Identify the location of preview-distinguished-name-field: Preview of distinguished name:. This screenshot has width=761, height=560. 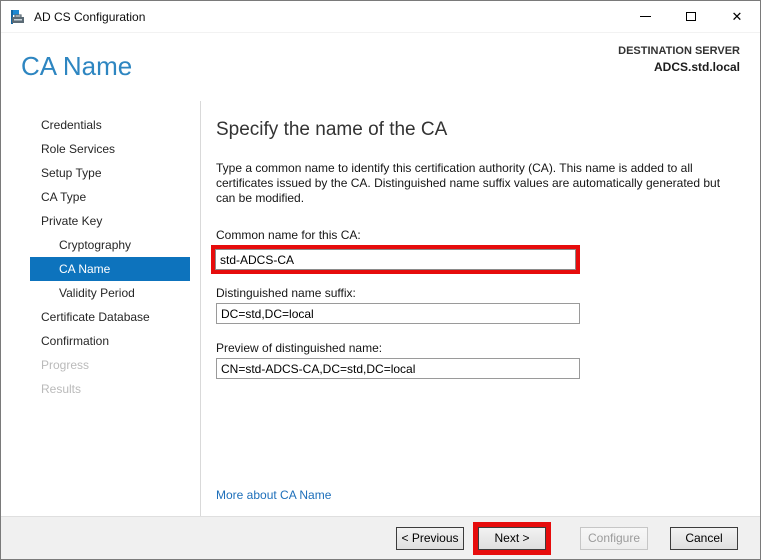
(478, 360).